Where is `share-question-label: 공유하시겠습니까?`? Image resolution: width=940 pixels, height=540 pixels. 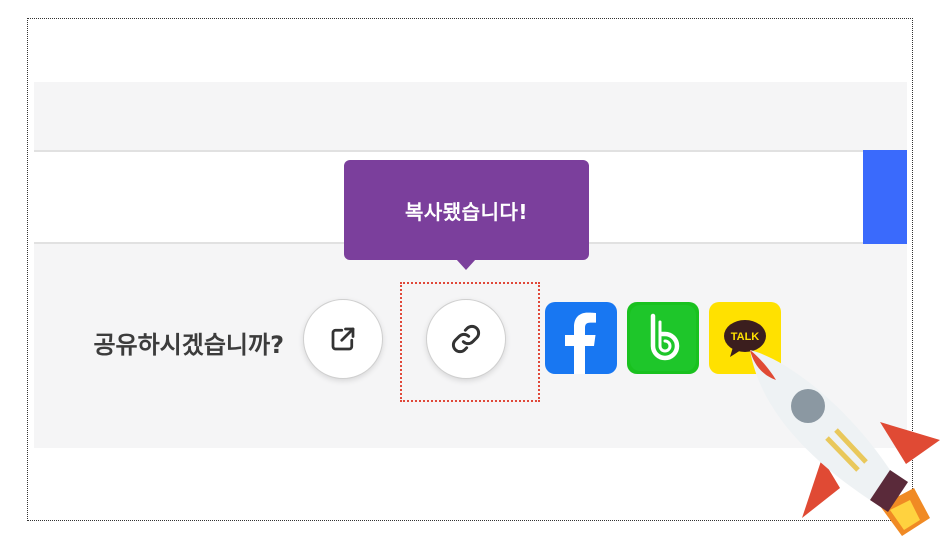 share-question-label: 공유하시겠습니까? is located at coordinates (159, 342).